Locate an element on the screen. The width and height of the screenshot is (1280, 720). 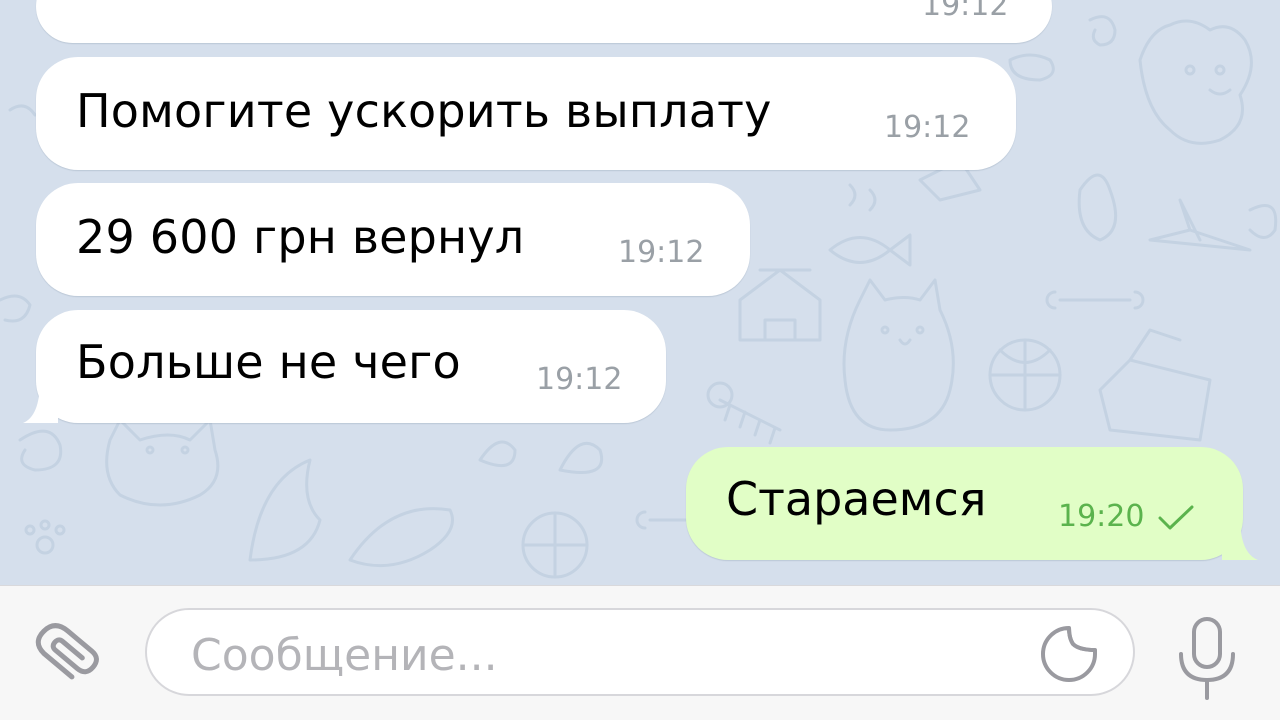
message-time: 19:20 is located at coordinates (1101, 516).